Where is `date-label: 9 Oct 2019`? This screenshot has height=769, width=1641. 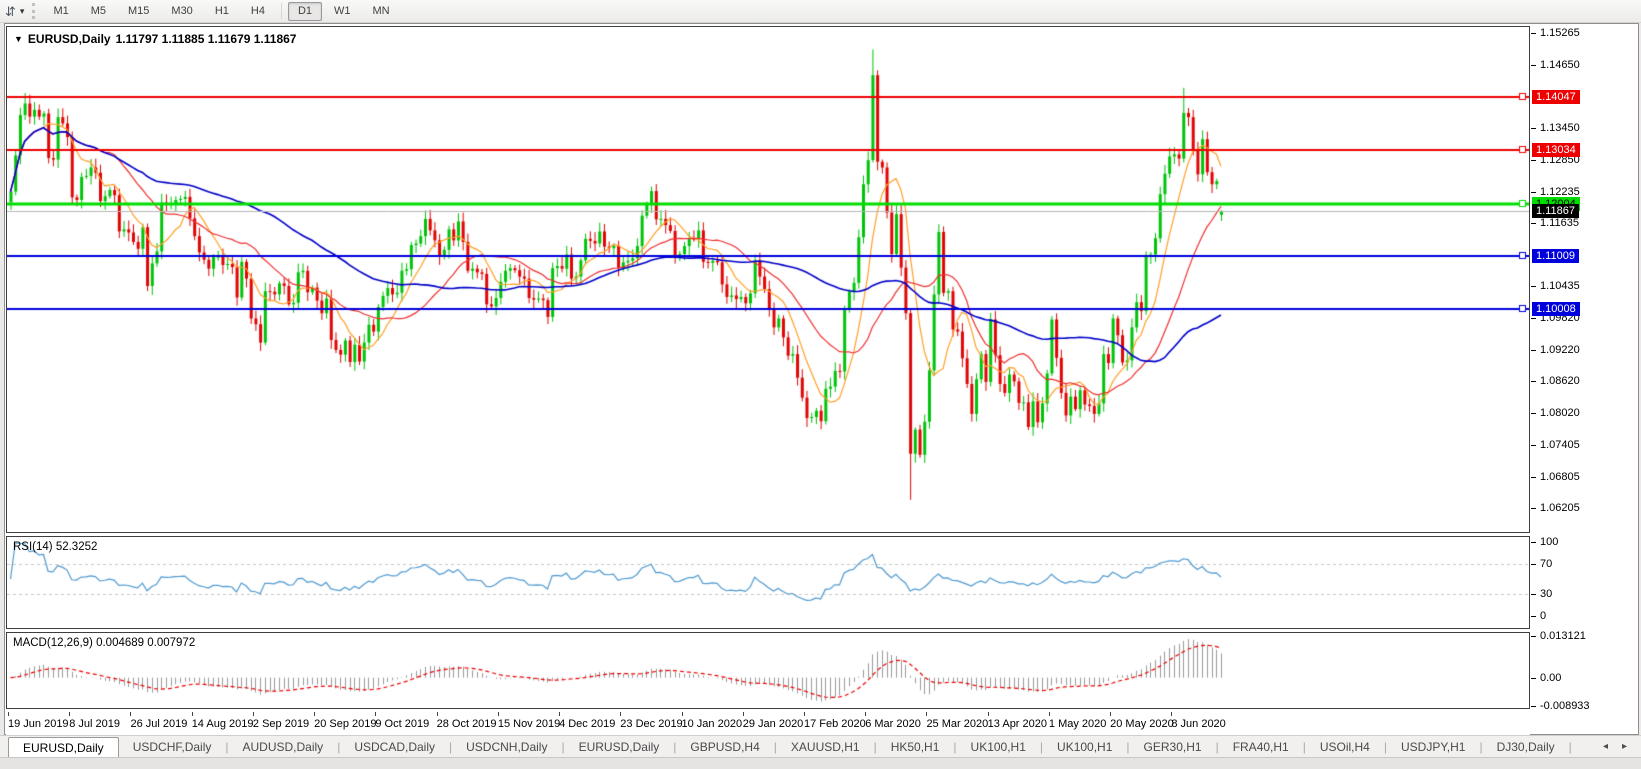 date-label: 9 Oct 2019 is located at coordinates (402, 724).